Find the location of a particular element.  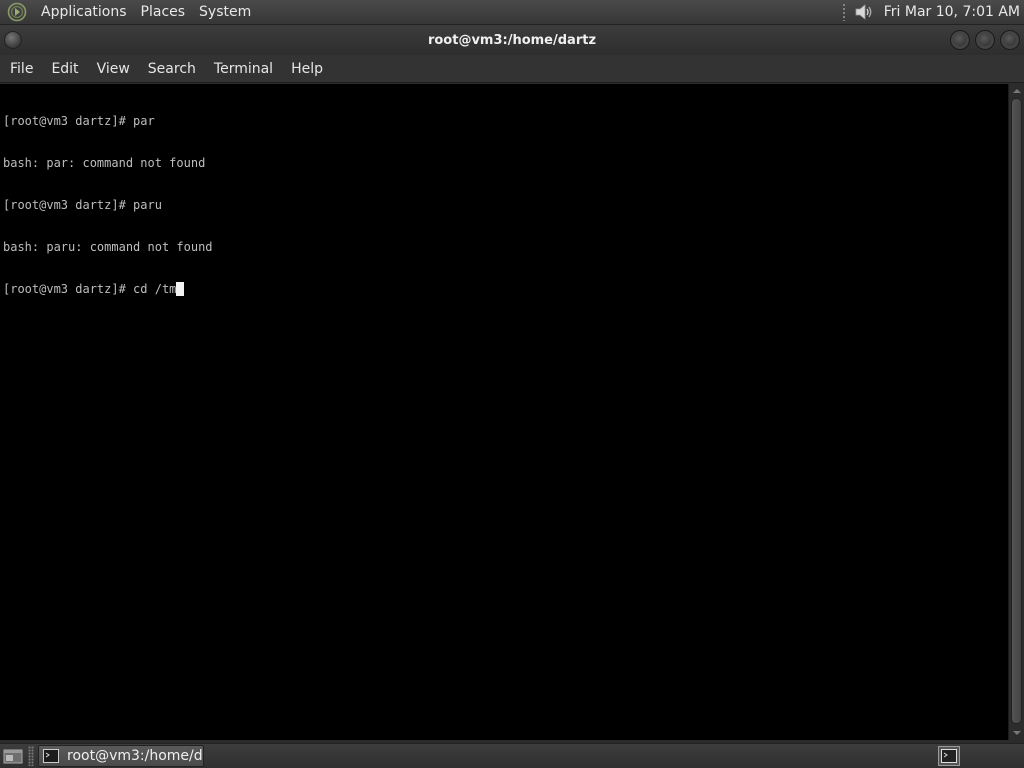

terminal-icon is located at coordinates (51, 756).